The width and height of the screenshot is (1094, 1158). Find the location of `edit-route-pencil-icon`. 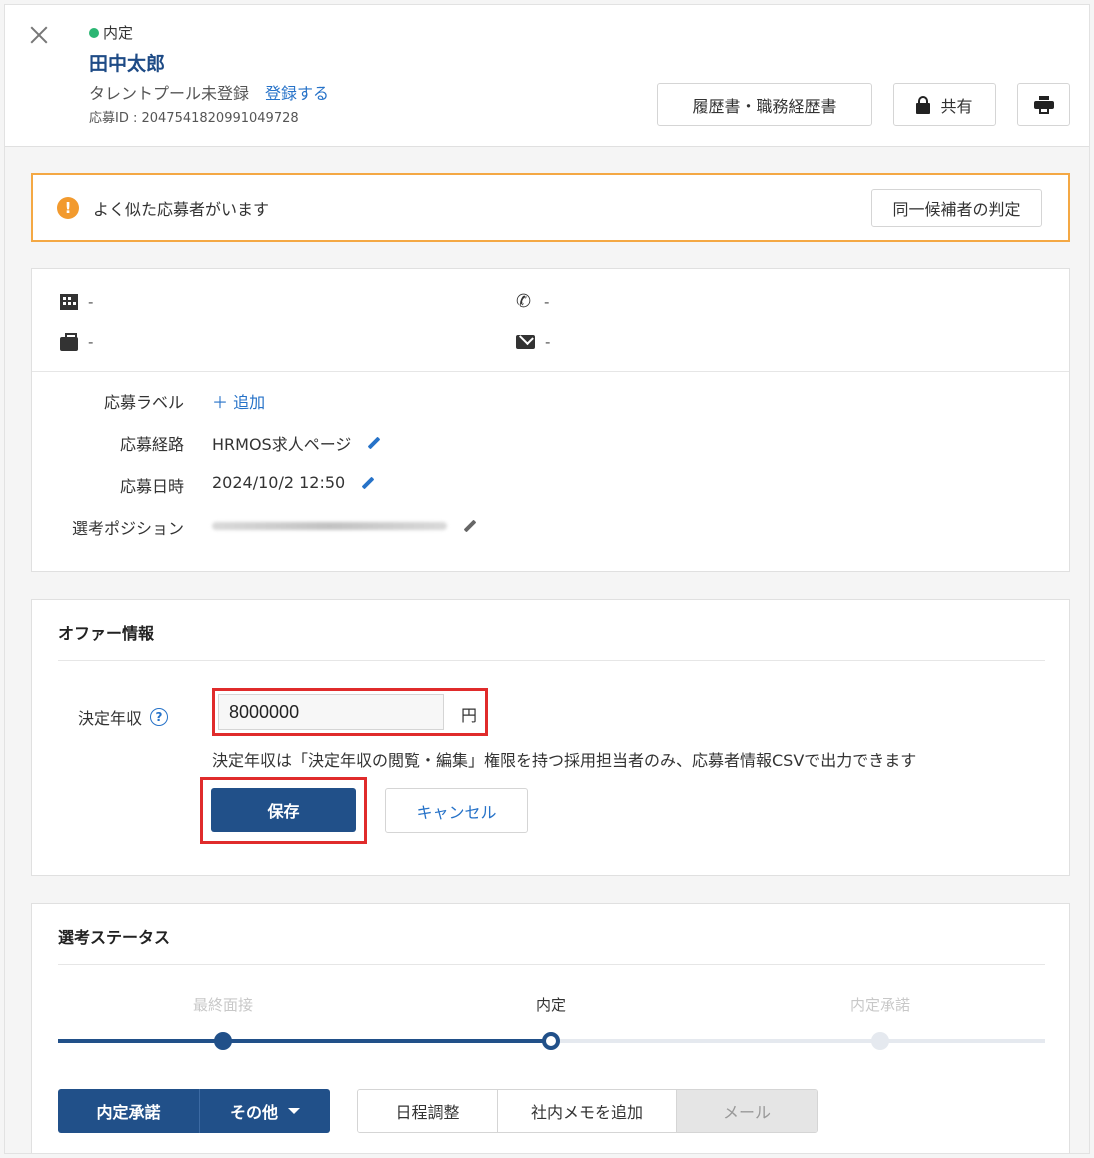

edit-route-pencil-icon is located at coordinates (374, 443).